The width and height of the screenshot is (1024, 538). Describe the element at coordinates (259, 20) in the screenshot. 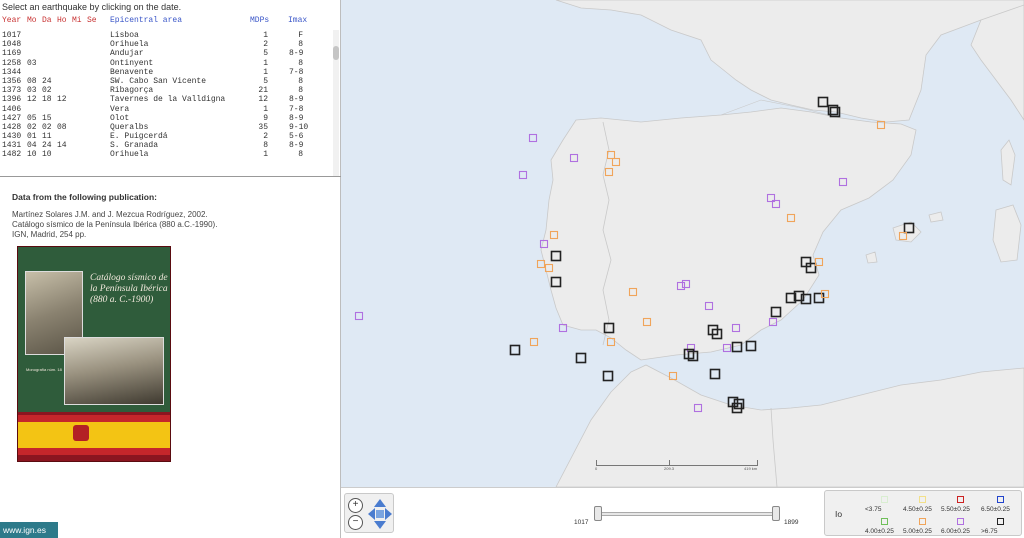

I see `col-mdps: MDPs` at that location.